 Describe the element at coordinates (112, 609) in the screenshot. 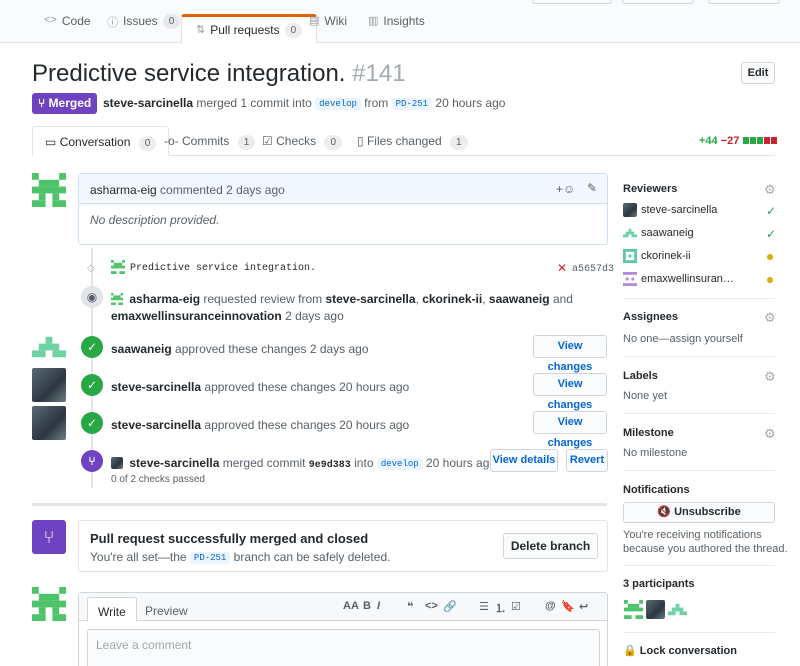

I see `write-tab: Write` at that location.